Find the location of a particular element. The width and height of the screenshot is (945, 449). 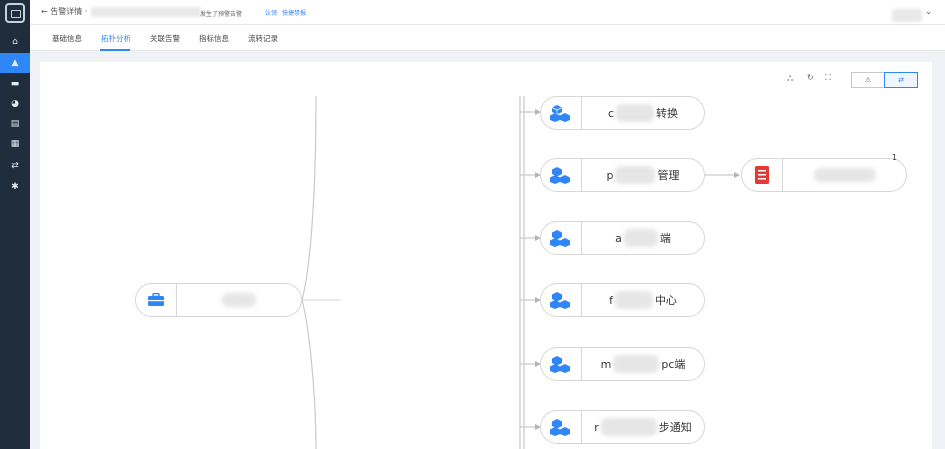

node-label-prefix: r is located at coordinates (596, 427).